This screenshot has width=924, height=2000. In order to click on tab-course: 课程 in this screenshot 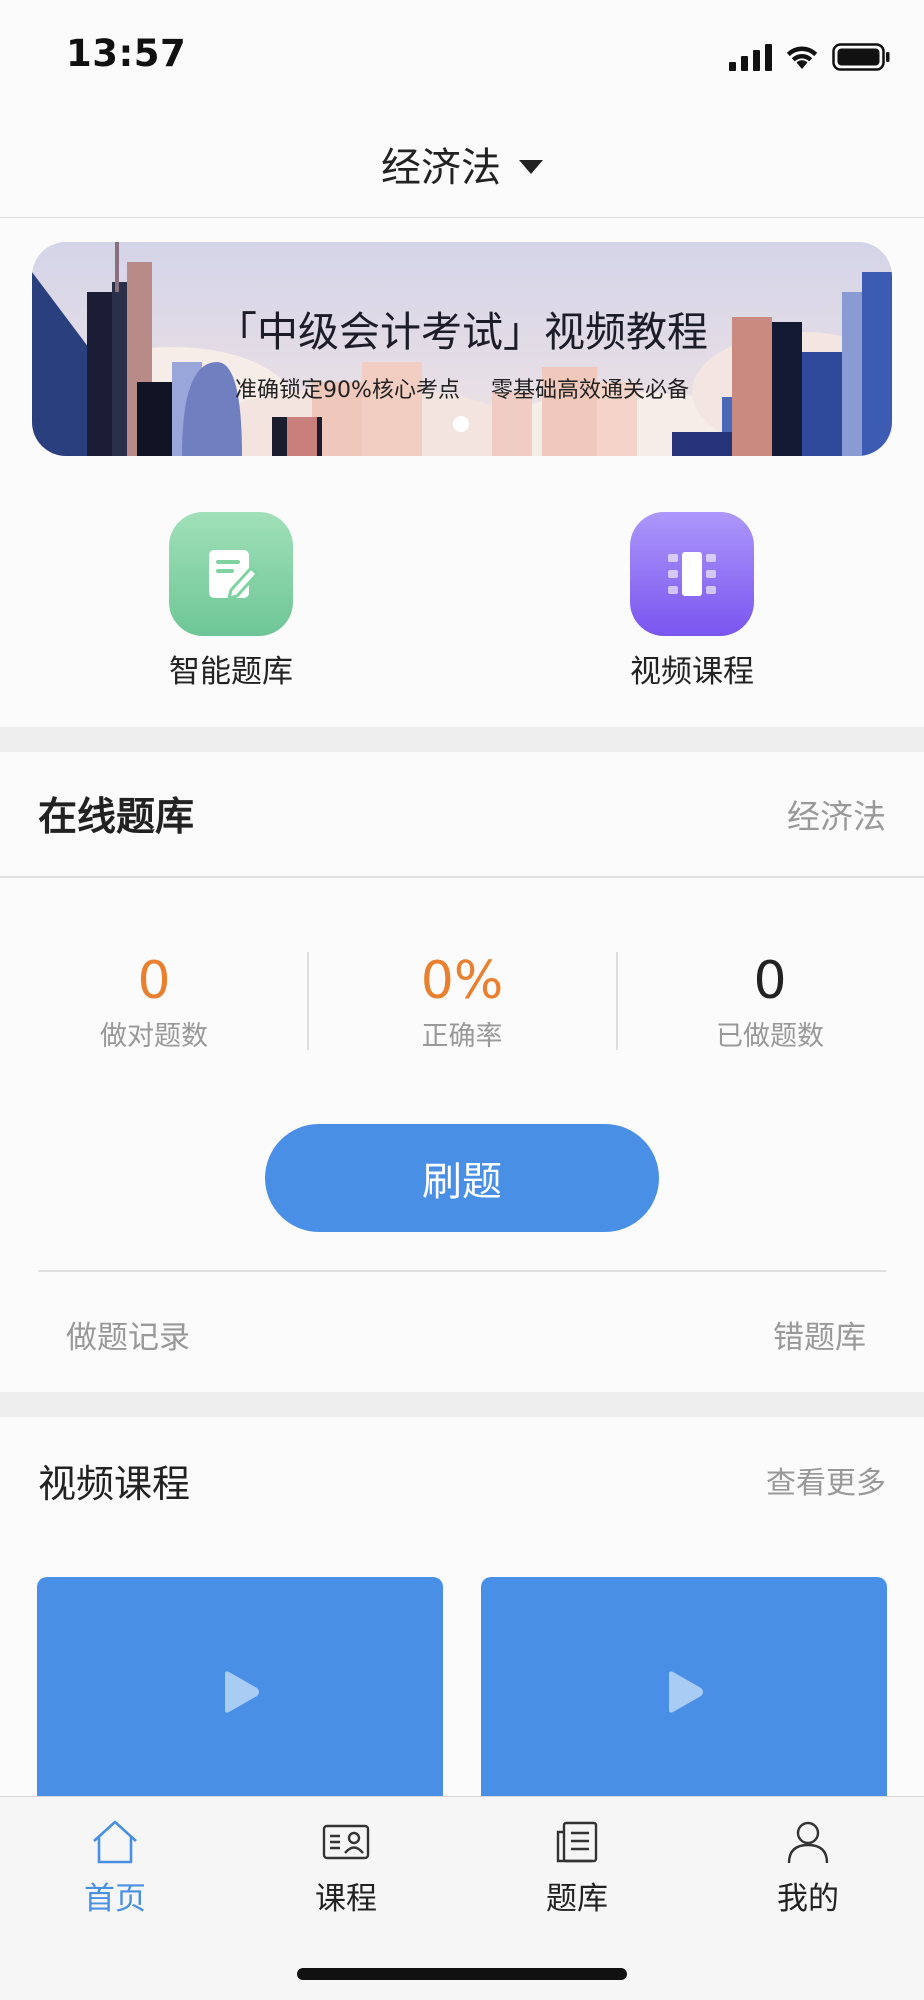, I will do `click(346, 1867)`.